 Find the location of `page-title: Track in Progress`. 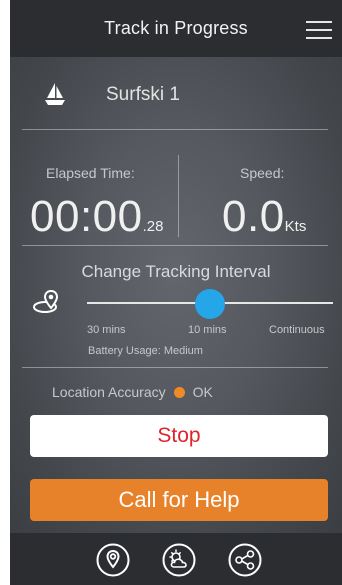

page-title: Track in Progress is located at coordinates (176, 28).